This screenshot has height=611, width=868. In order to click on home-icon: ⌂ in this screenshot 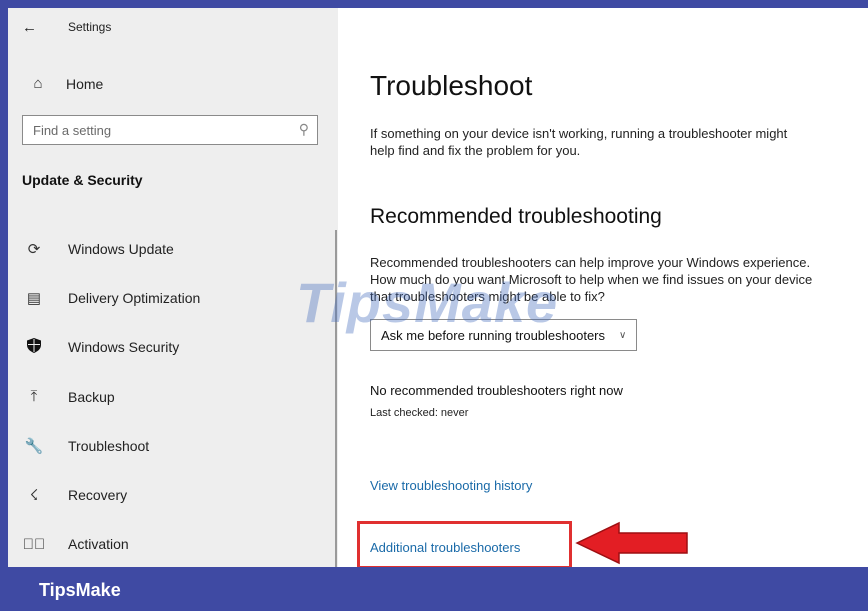, I will do `click(38, 83)`.